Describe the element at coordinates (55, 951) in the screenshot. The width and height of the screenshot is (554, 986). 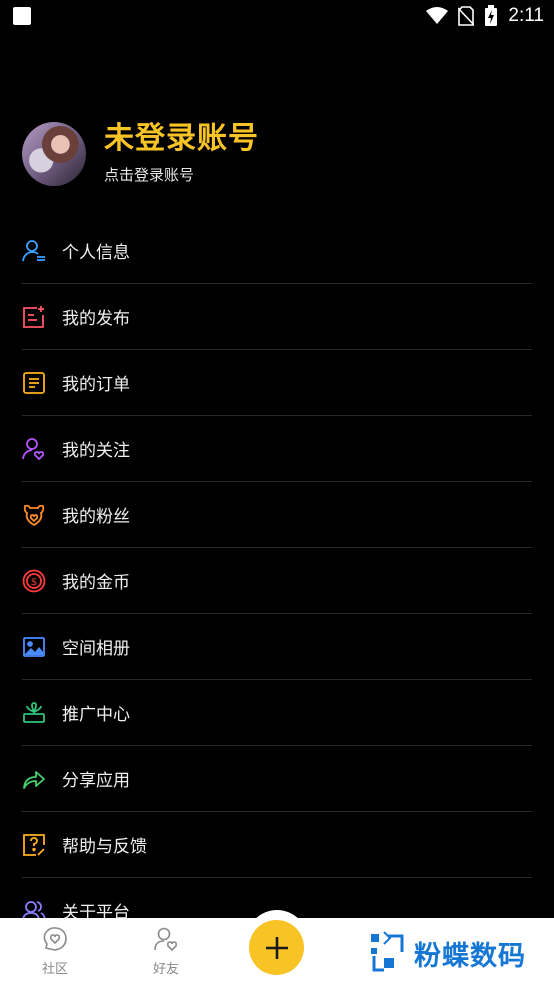
I see `nav-community: 社区` at that location.